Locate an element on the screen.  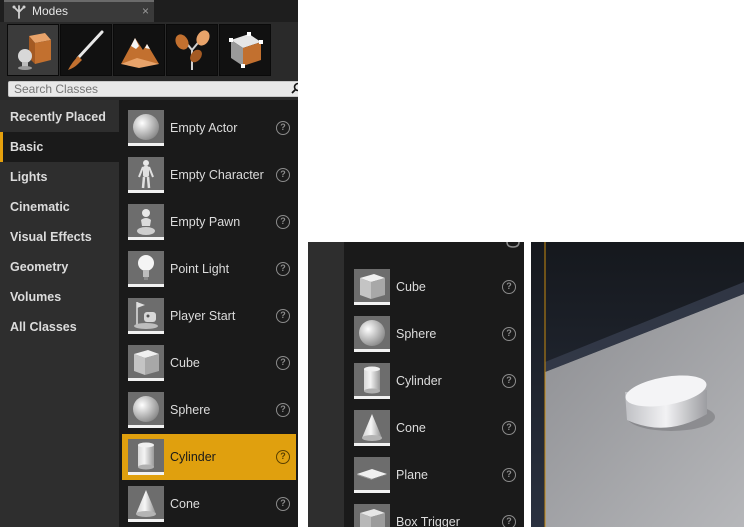
item-label: Player Start is located at coordinates (203, 316).